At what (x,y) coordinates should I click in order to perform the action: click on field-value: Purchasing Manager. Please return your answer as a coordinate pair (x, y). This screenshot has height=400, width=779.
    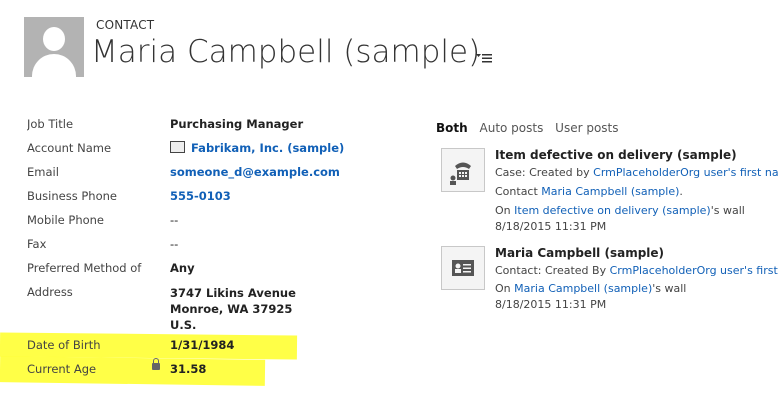
    Looking at the image, I should click on (236, 124).